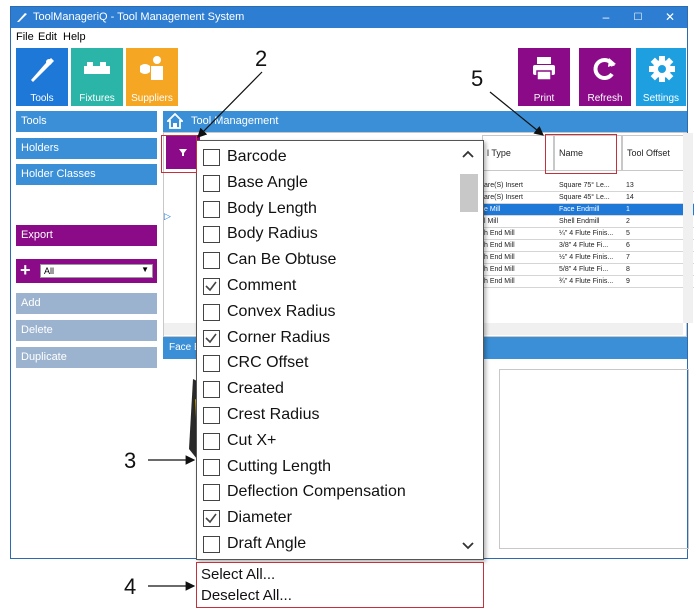 The image size is (698, 610). Describe the element at coordinates (42, 77) in the screenshot. I see `tools-button: Tools` at that location.